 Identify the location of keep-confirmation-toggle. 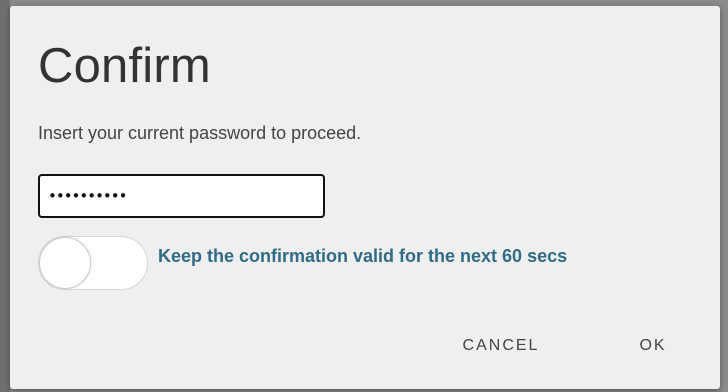
(93, 263).